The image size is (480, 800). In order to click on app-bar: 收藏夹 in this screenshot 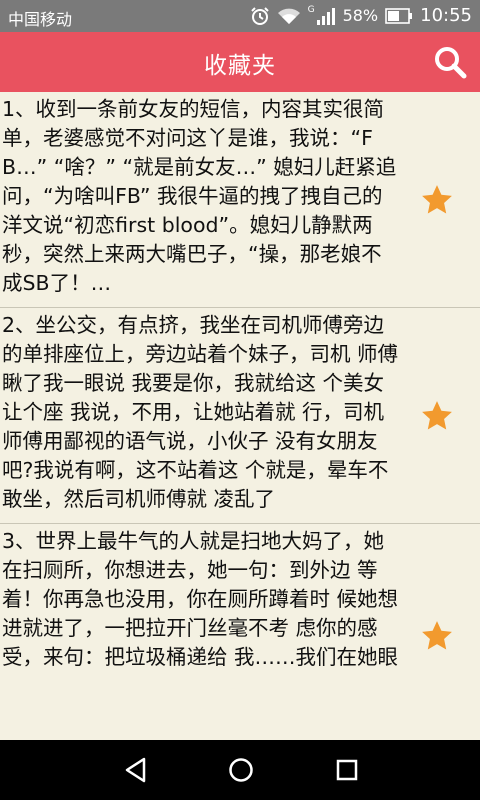, I will do `click(240, 62)`.